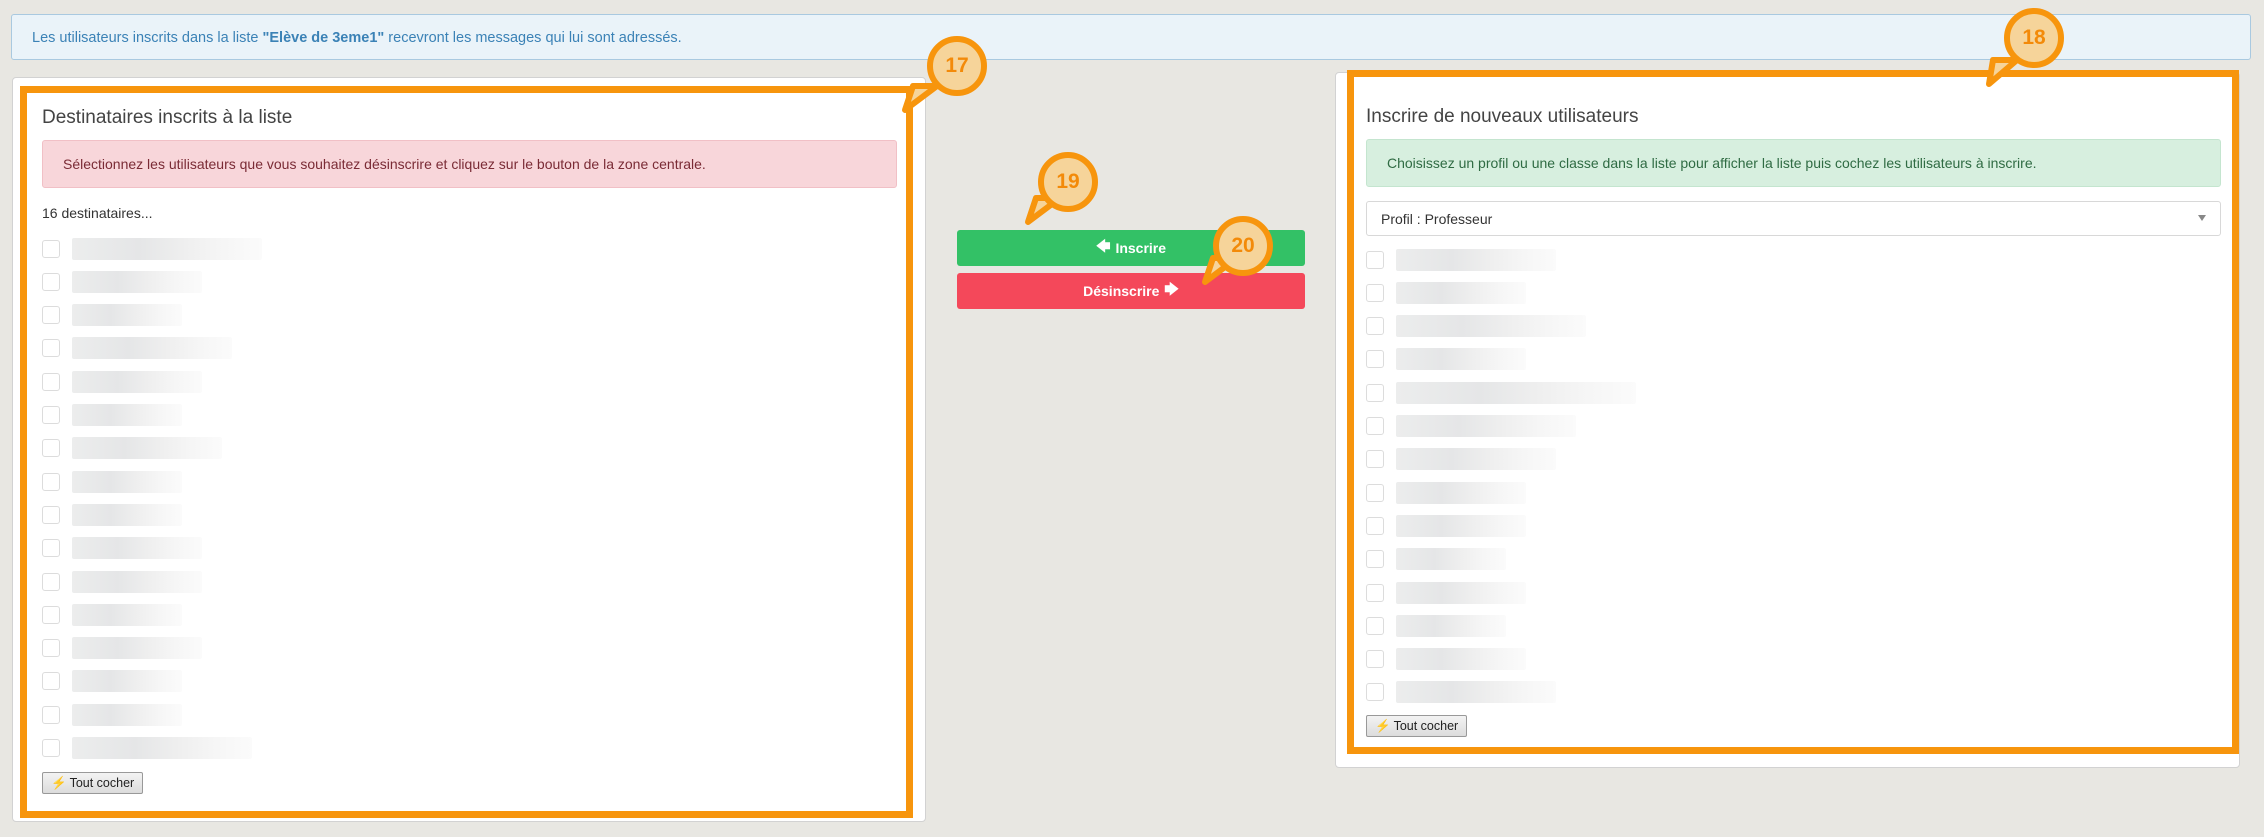 Image resolution: width=2264 pixels, height=837 pixels. Describe the element at coordinates (1103, 246) in the screenshot. I see `arrow-left-icon: 🡄` at that location.